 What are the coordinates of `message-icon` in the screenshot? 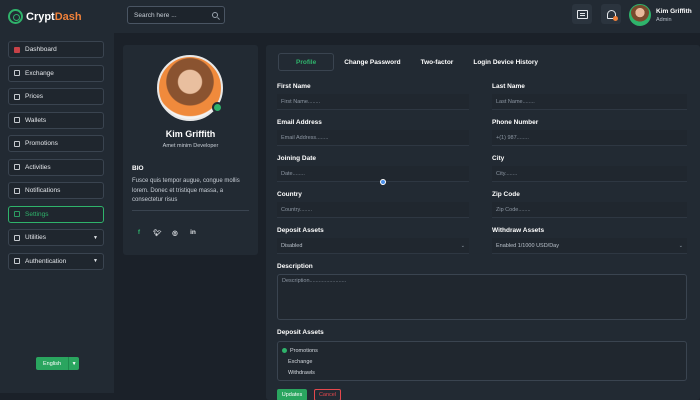 It's located at (582, 14).